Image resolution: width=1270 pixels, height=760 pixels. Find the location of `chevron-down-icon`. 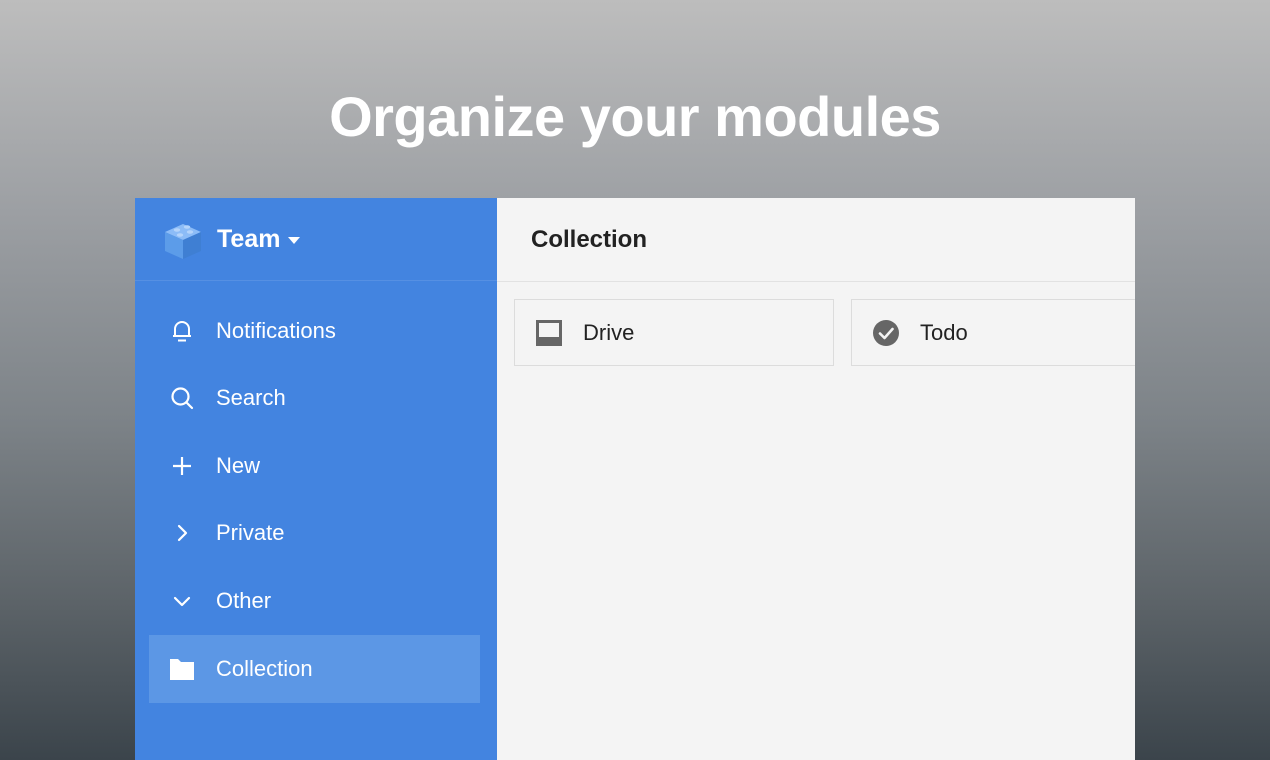

chevron-down-icon is located at coordinates (182, 601).